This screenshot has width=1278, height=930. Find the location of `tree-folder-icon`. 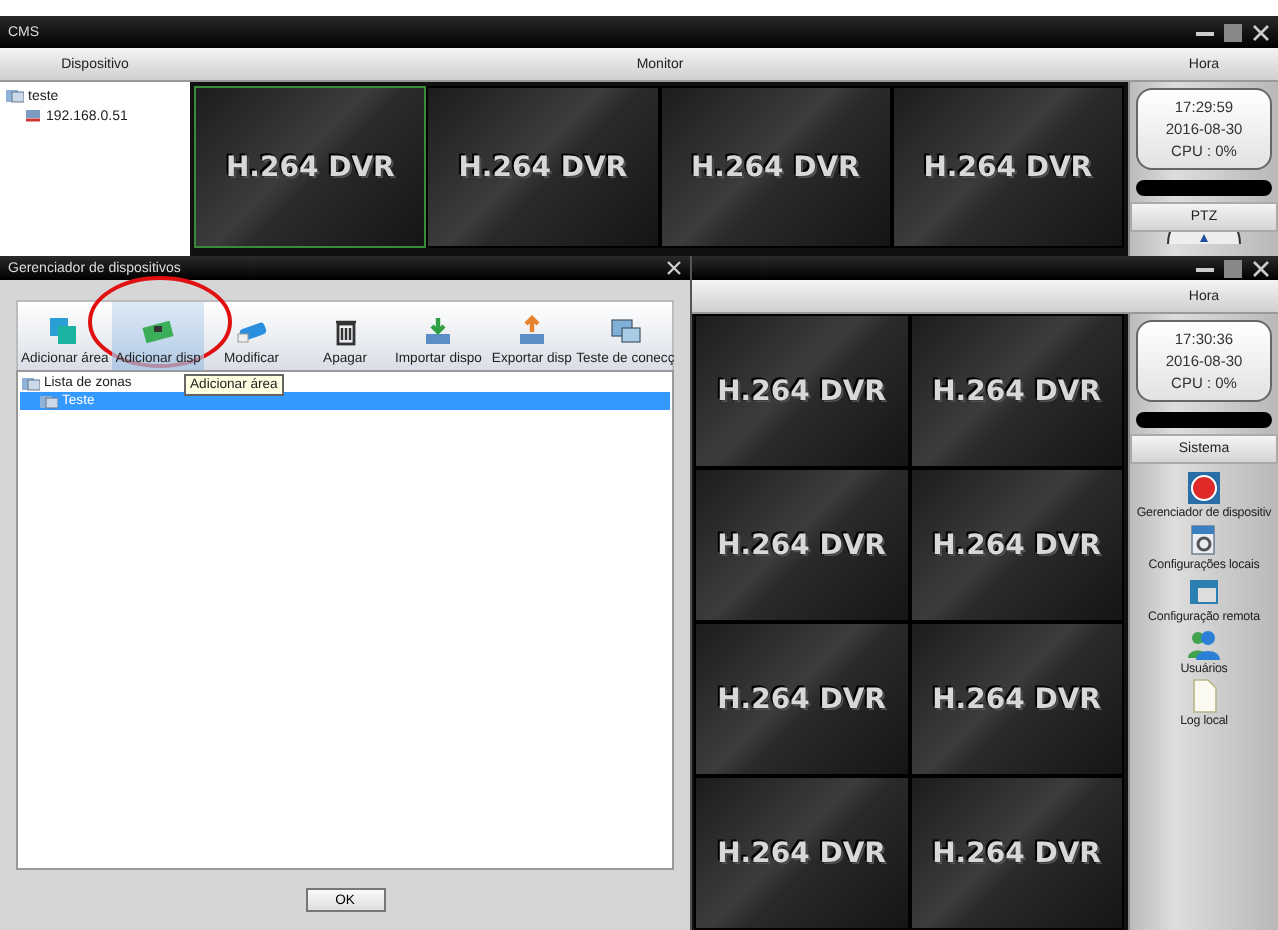

tree-folder-icon is located at coordinates (15, 96).